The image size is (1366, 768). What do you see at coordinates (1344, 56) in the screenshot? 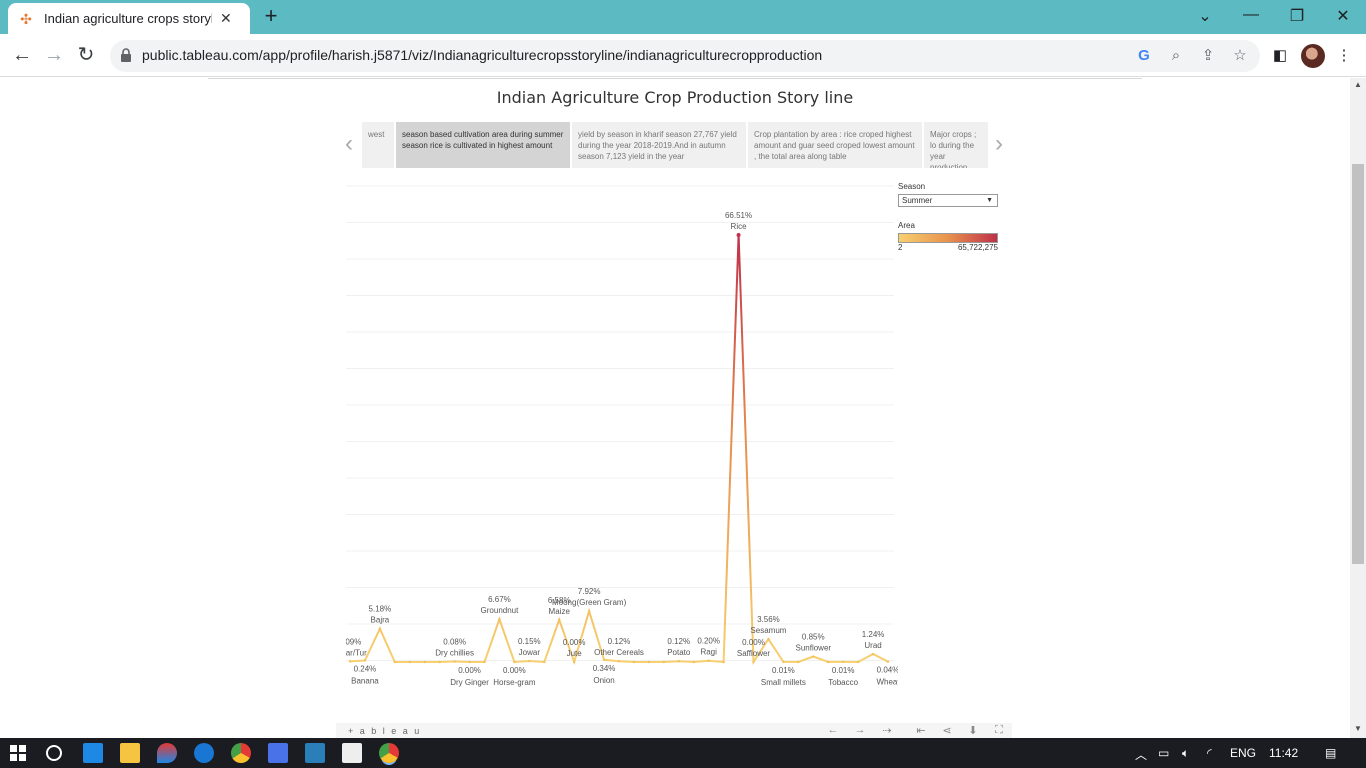
I see `menu-kebab-icon: ⋮` at bounding box center [1344, 56].